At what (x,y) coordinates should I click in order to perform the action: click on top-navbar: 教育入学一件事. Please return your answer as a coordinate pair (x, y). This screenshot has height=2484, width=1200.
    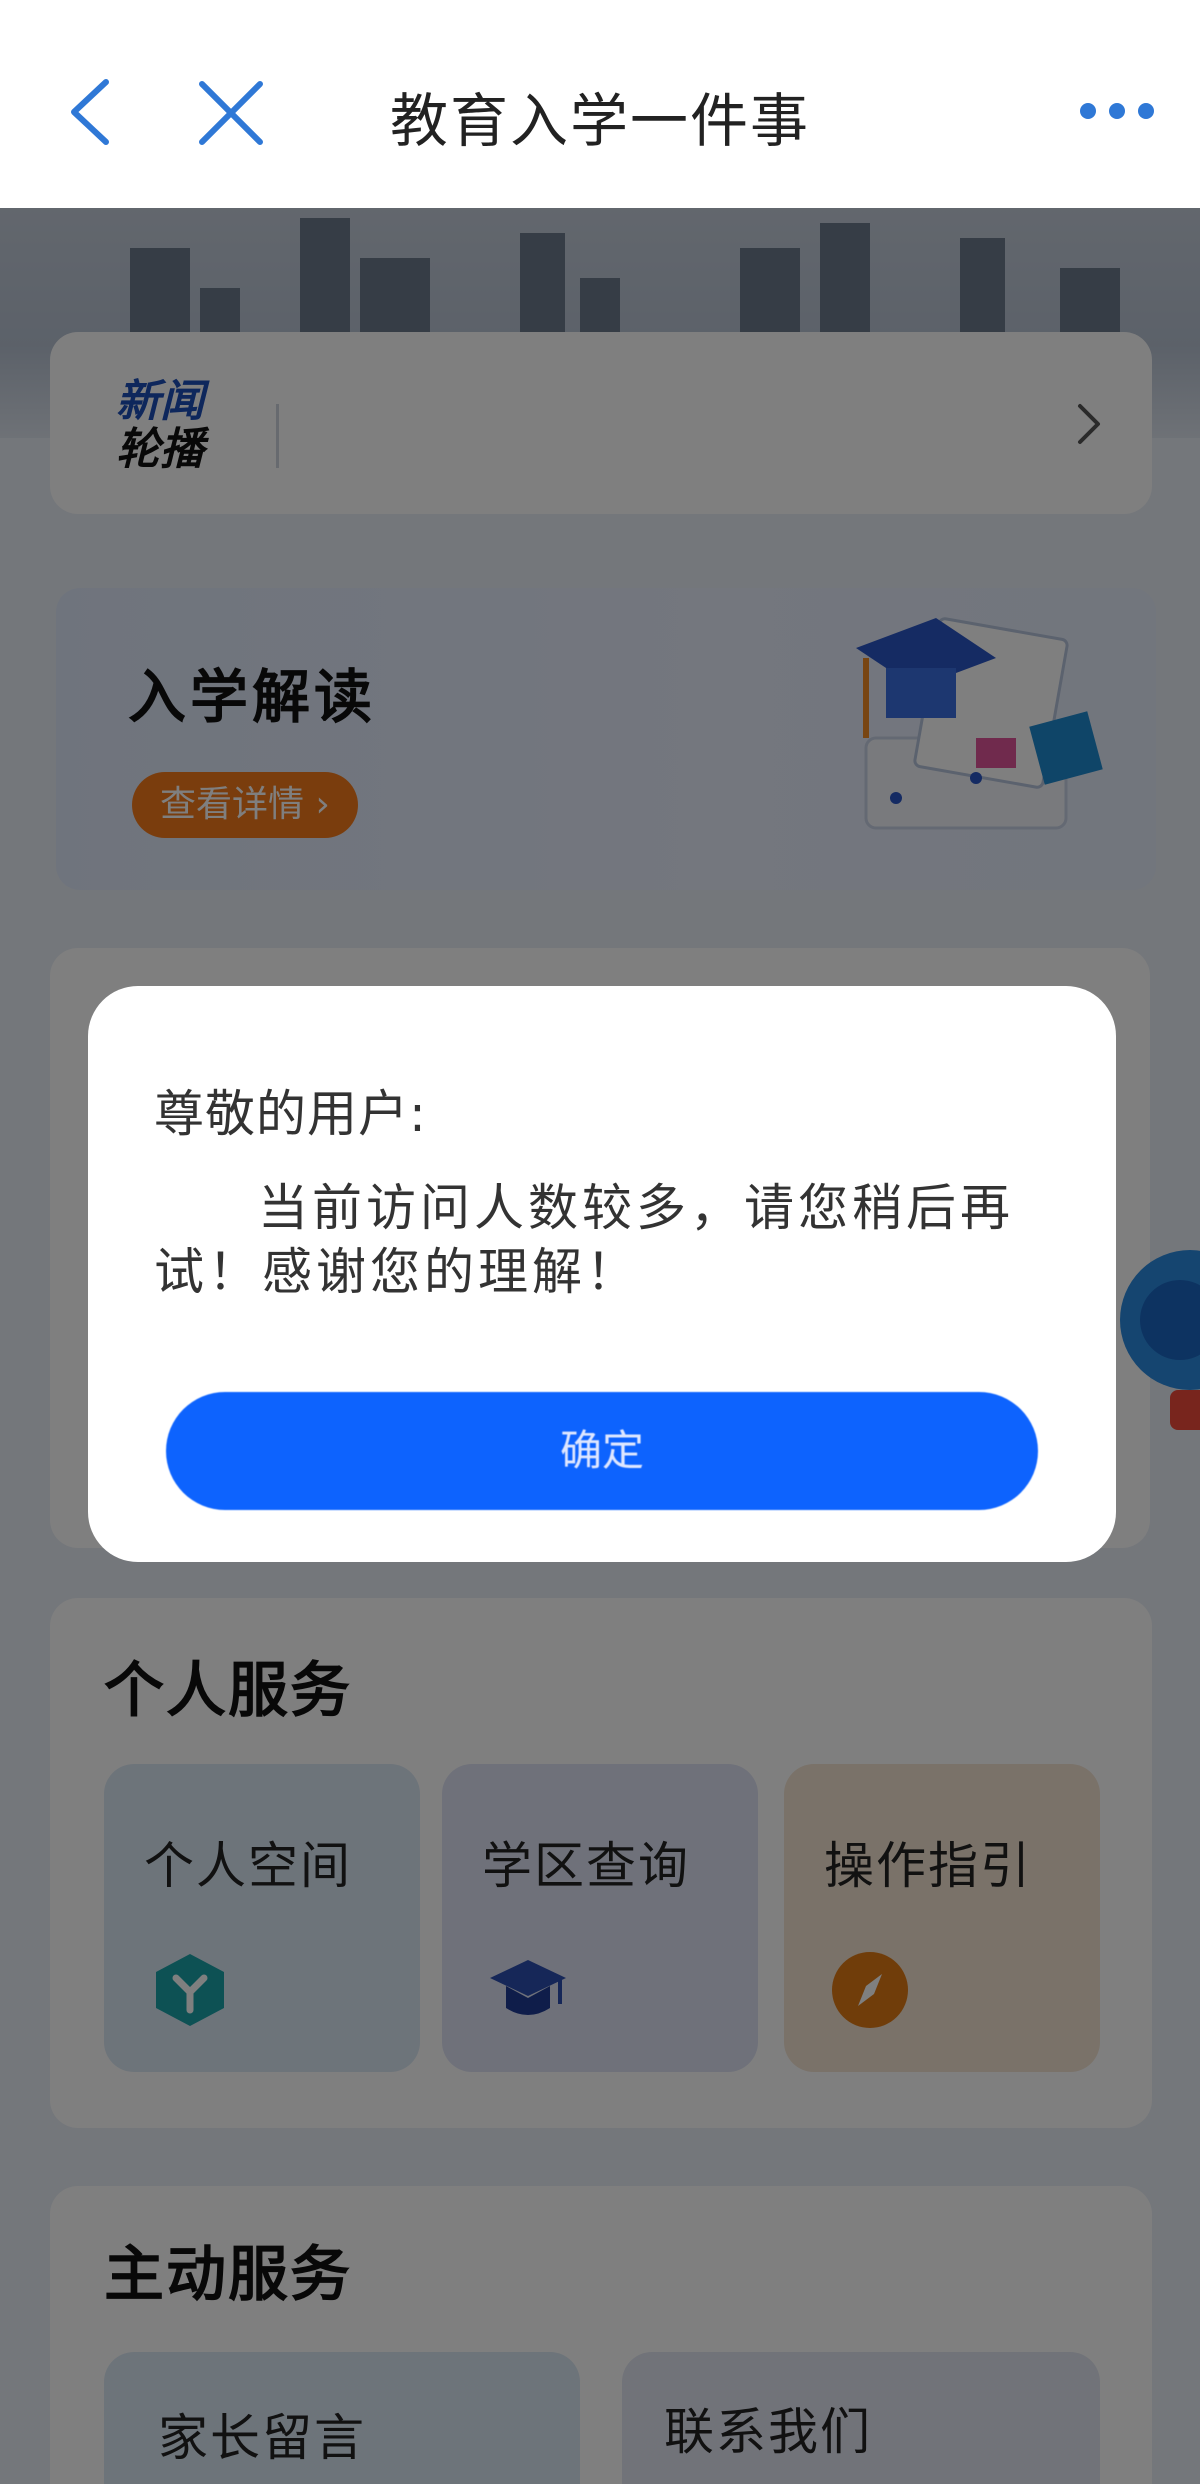
    Looking at the image, I should click on (600, 104).